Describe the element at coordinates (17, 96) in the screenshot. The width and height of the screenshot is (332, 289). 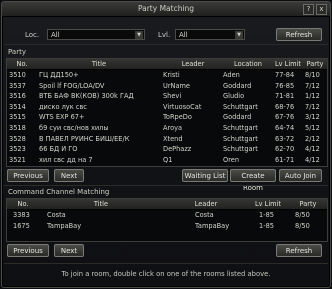
I see `cell-no: 3516` at that location.